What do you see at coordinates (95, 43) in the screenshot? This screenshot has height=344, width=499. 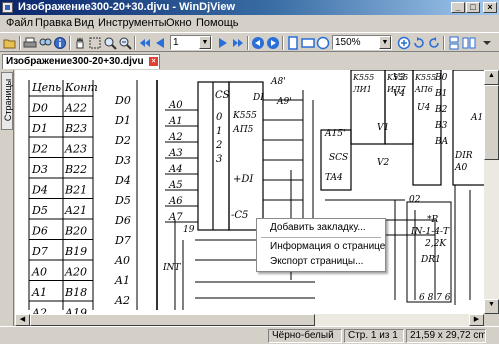 I see `select-tool-icon` at bounding box center [95, 43].